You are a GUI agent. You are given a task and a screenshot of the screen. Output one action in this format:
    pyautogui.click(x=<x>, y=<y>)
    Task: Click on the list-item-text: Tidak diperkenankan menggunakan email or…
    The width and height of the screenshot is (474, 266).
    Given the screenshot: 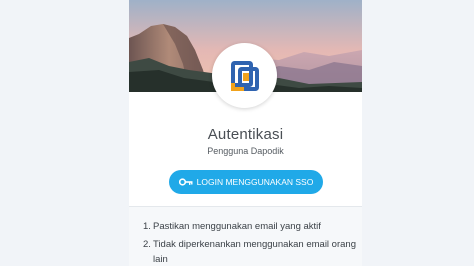 What is the action you would take?
    pyautogui.click(x=254, y=252)
    